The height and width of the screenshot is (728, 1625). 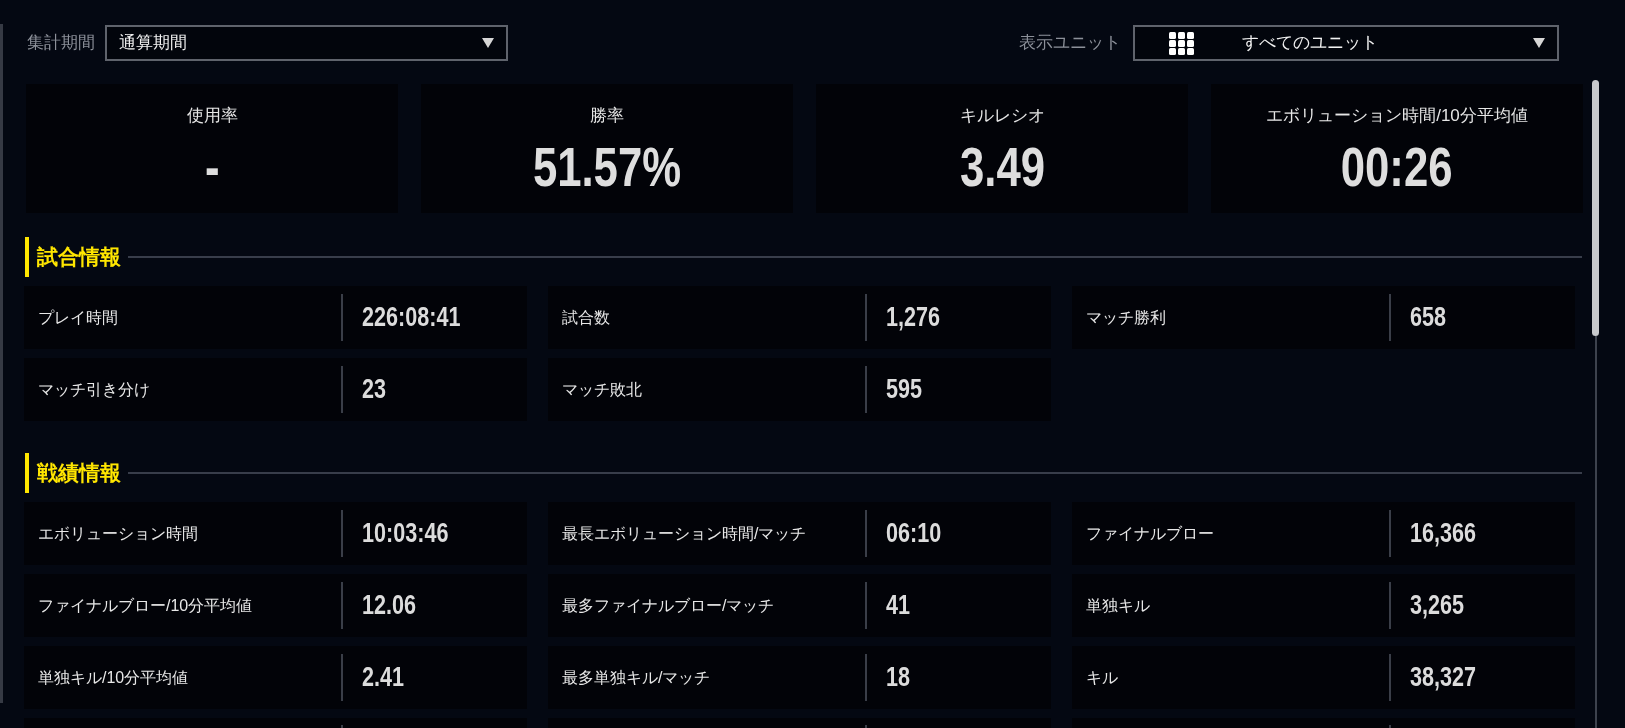 I want to click on stat-value: 38,327, so click(x=1442, y=677).